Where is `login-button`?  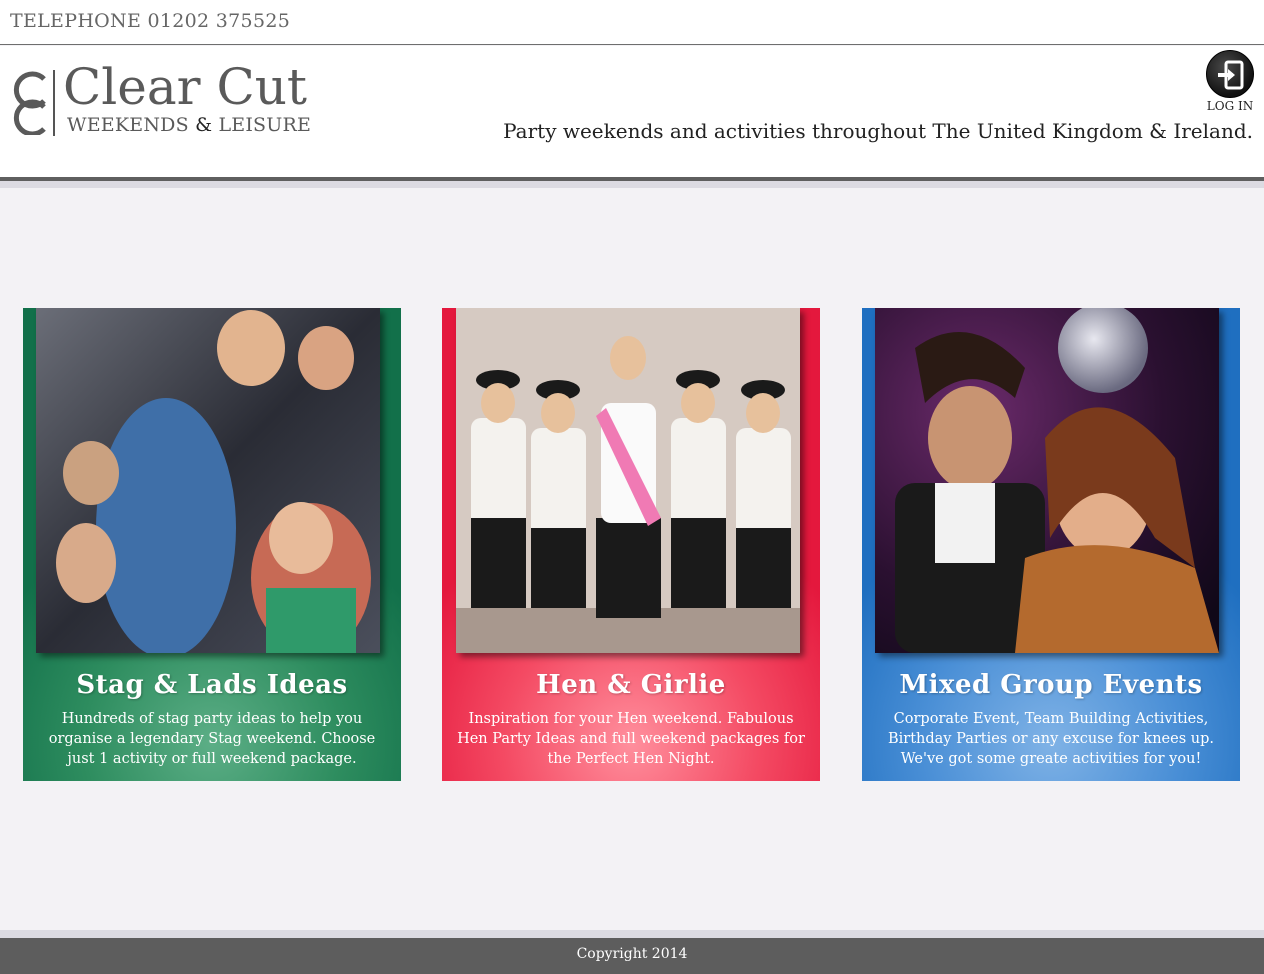
login-button is located at coordinates (1230, 74).